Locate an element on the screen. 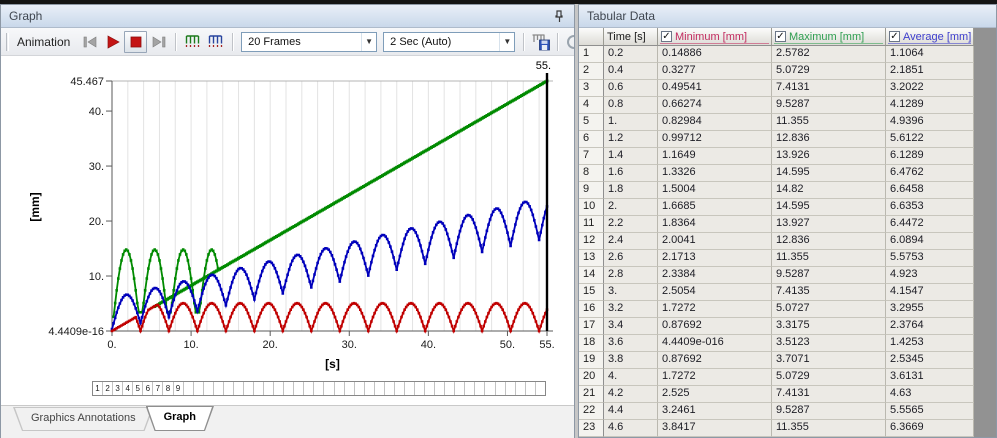  data-cell: 2.525 is located at coordinates (715, 394).